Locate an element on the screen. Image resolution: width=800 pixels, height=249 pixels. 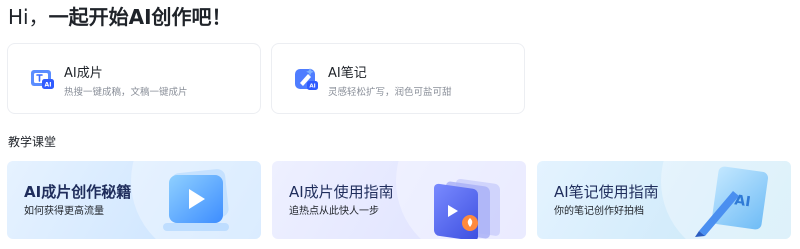
section-title: 教学课堂 is located at coordinates (32, 142).